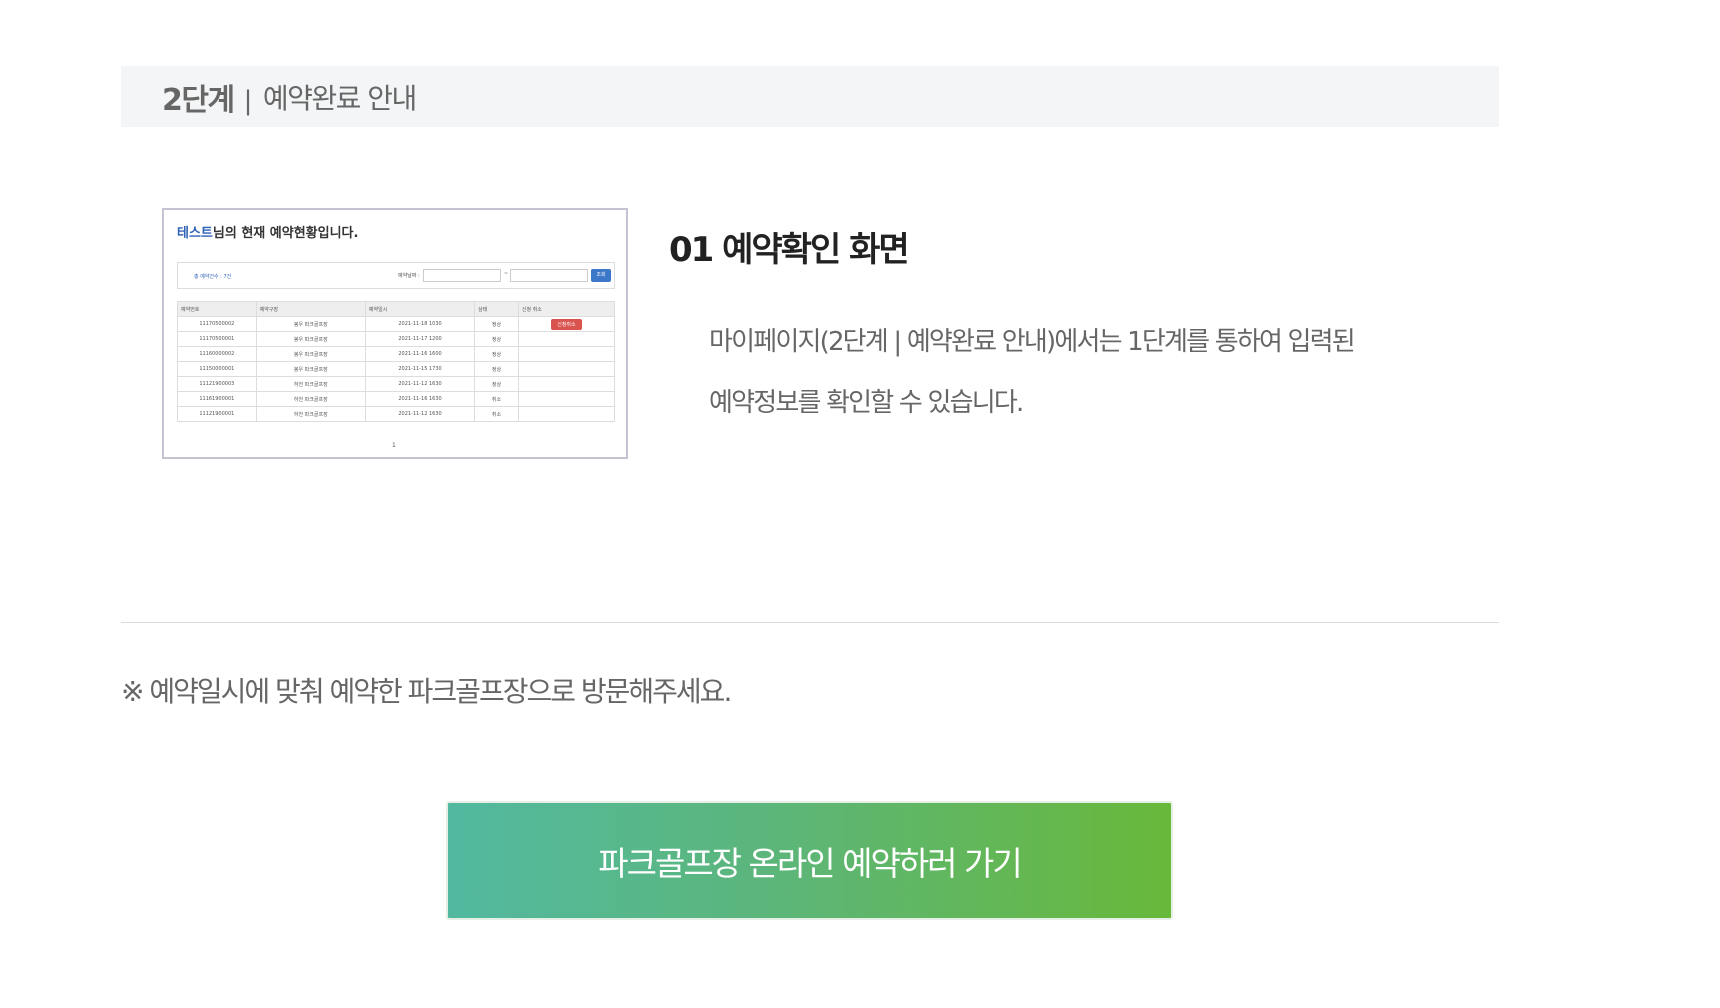  I want to click on user-name: 테스트, so click(195, 233).